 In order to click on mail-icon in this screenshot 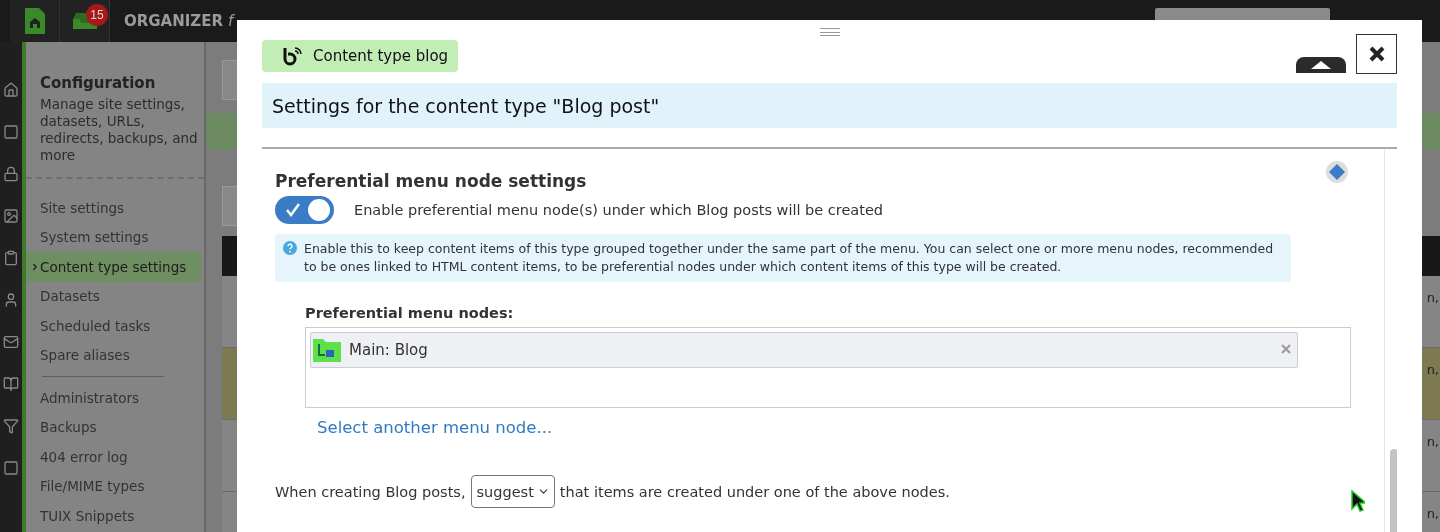, I will do `click(11, 342)`.